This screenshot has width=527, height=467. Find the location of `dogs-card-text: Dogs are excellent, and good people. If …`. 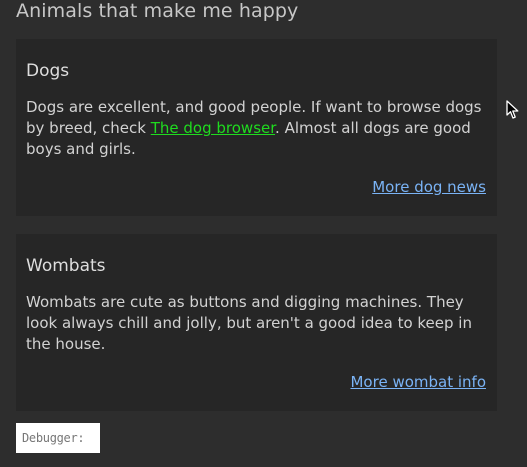

dogs-card-text: Dogs are excellent, and good people. If … is located at coordinates (257, 128).